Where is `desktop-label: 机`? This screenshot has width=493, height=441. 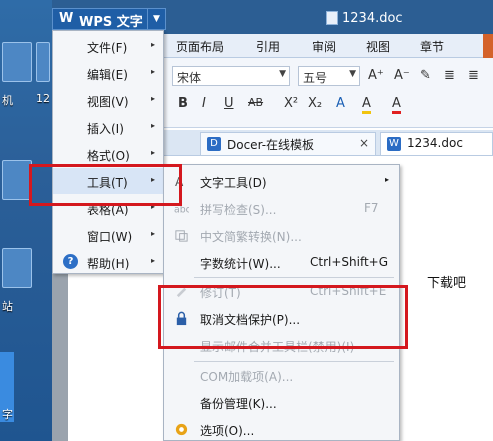
desktop-label: 机 is located at coordinates (7, 100).